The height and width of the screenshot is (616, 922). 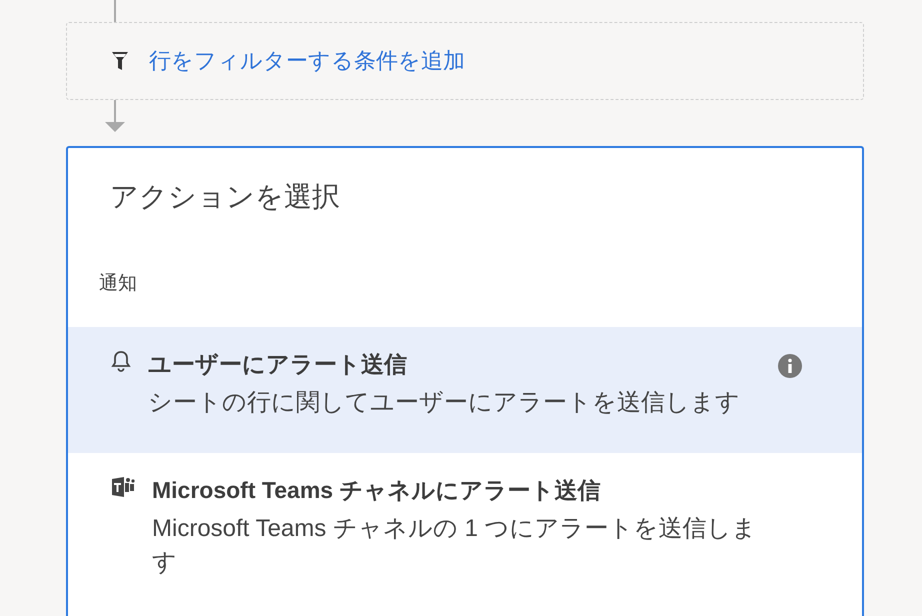 I want to click on action-title: Microsoft Teams チャネルにアラート送信, so click(x=376, y=490).